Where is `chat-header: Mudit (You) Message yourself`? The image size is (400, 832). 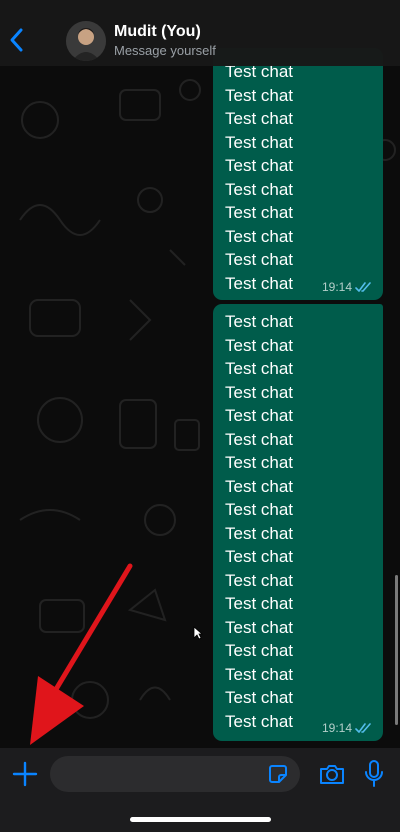
chat-header: Mudit (You) Message yourself is located at coordinates (200, 33).